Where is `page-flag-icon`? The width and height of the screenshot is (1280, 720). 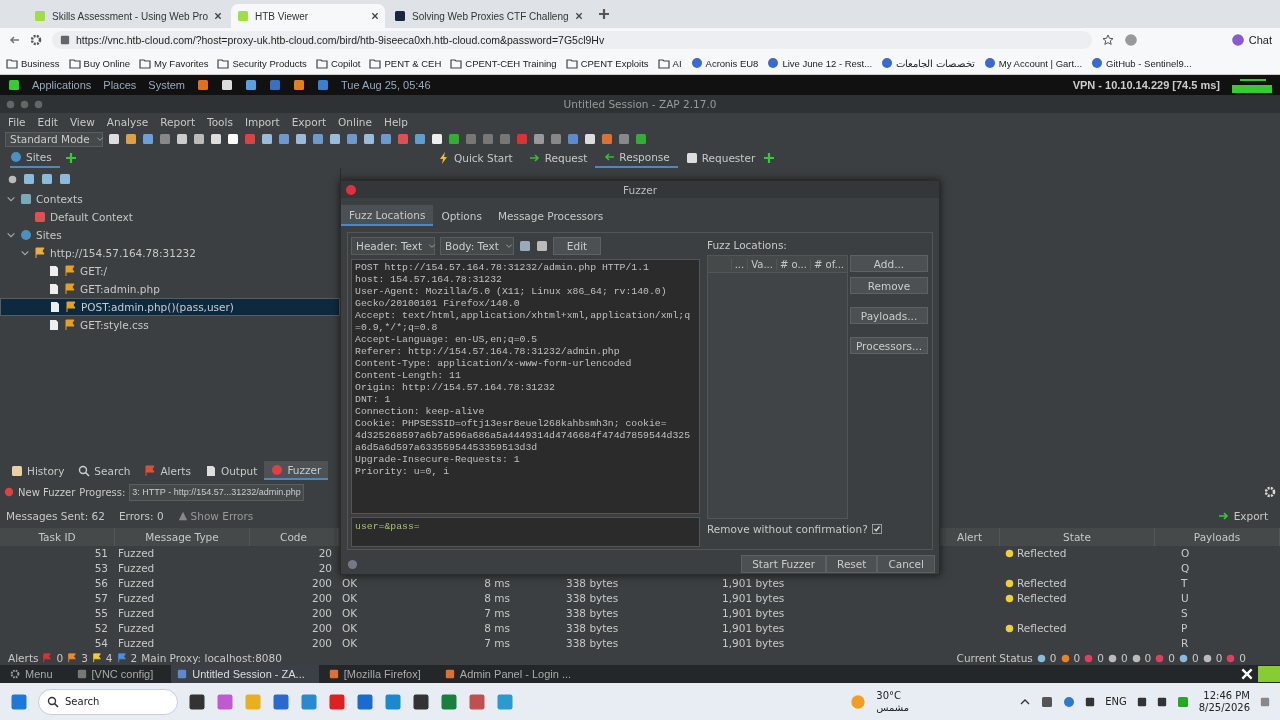 page-flag-icon is located at coordinates (70, 271).